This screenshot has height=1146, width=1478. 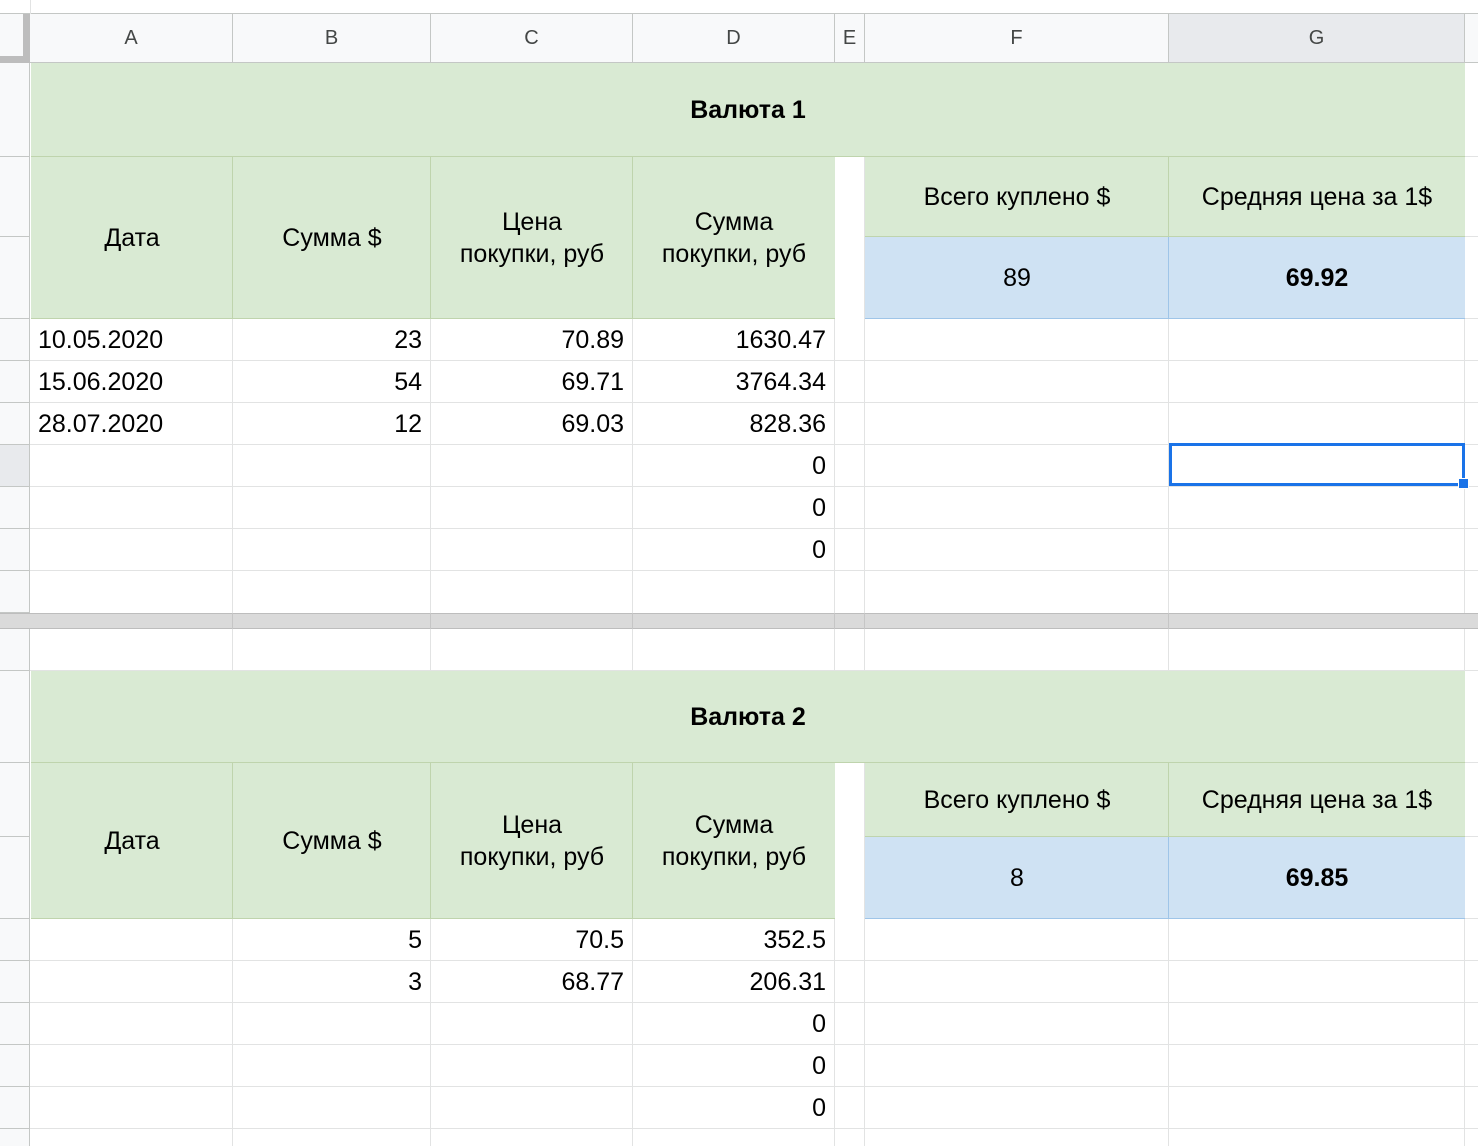 I want to click on block1-summary-bought-value: 89, so click(x=1017, y=278).